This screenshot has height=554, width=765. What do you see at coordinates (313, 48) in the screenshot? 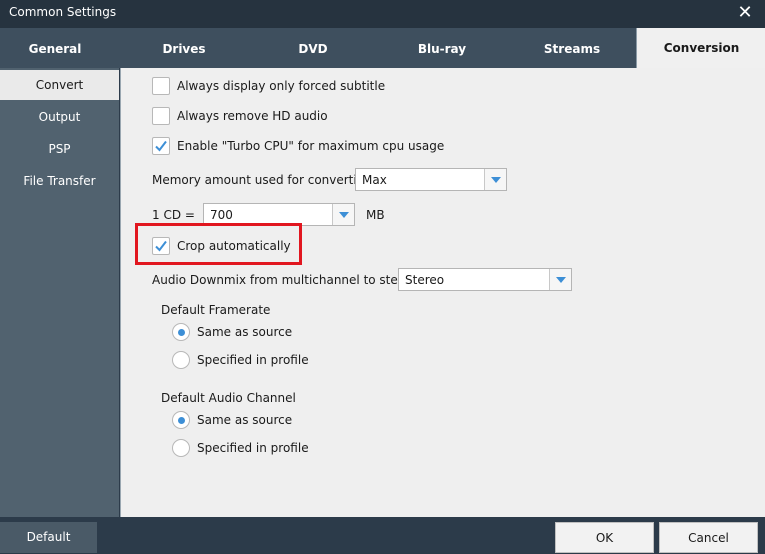
I see `tab-dvd: DVD` at bounding box center [313, 48].